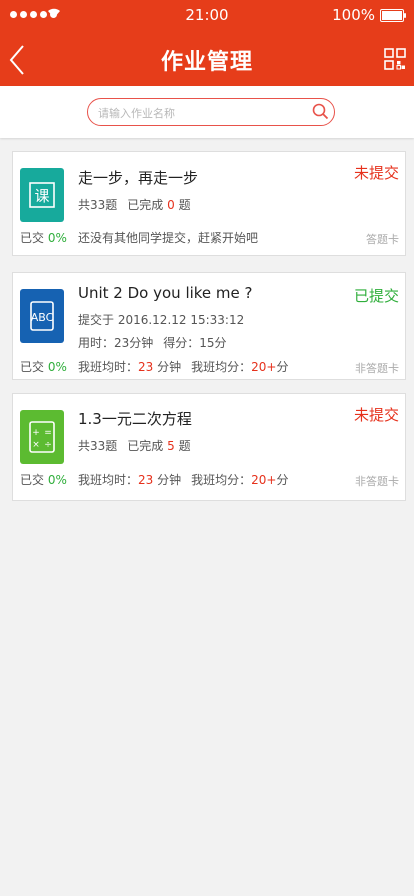  Describe the element at coordinates (168, 238) in the screenshot. I see `footer-message: 还没有其他同学提交，赶紧开始吧` at that location.